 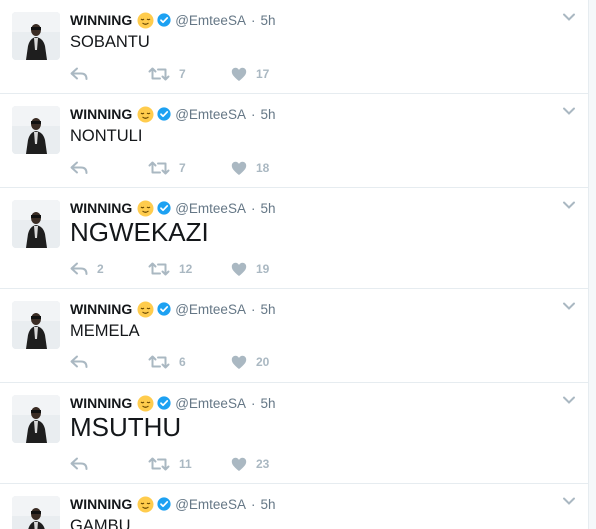 What do you see at coordinates (189, 362) in the screenshot?
I see `retweet-button: 6` at bounding box center [189, 362].